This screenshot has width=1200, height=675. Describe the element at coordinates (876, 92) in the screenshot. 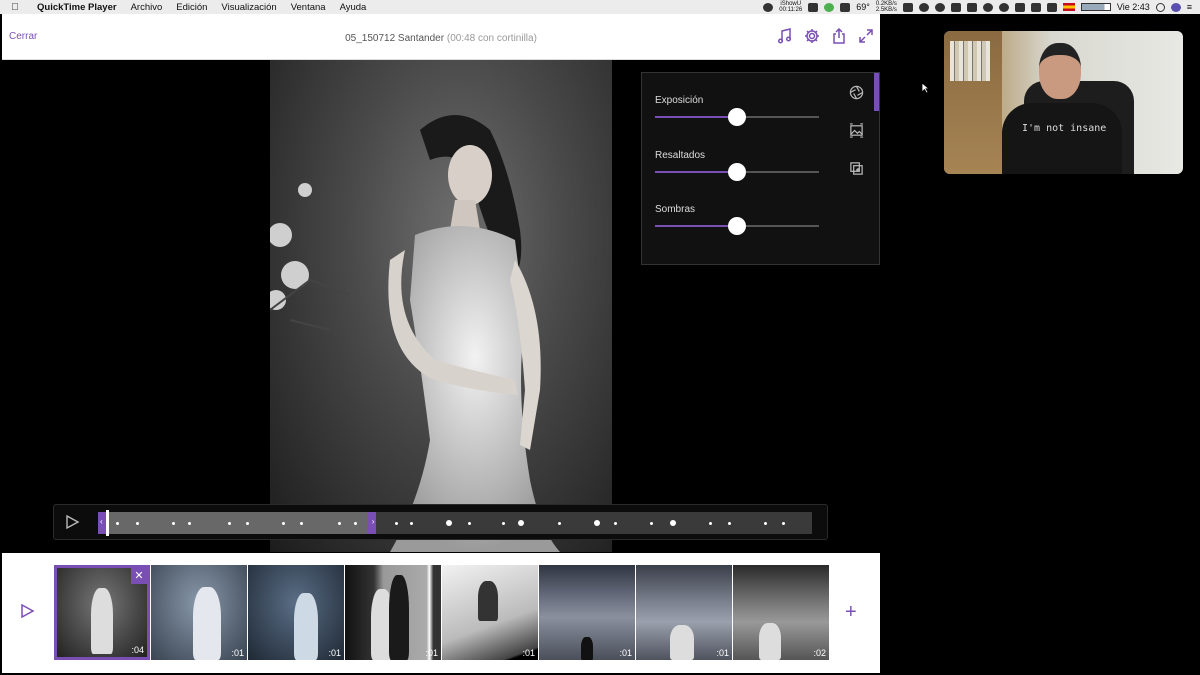

I see `panel-scrollbar` at that location.